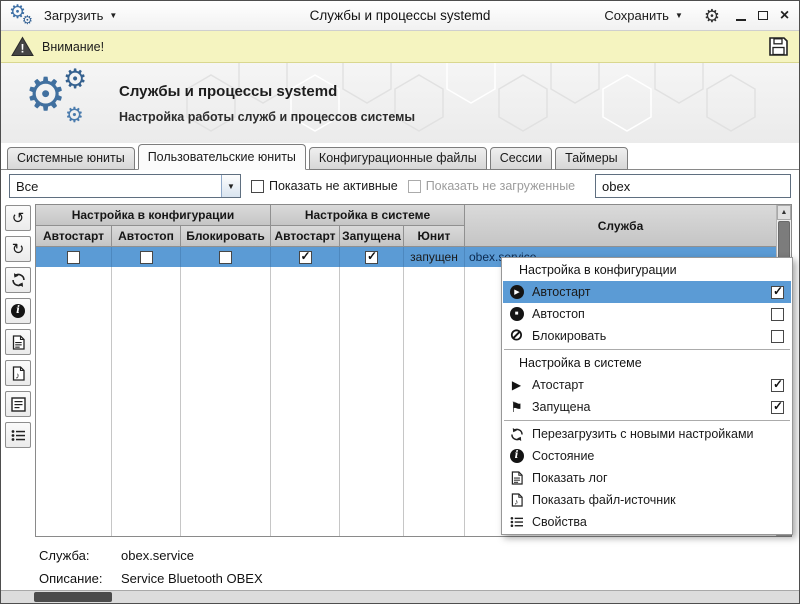 The height and width of the screenshot is (604, 800). Describe the element at coordinates (647, 434) in the screenshot. I see `menu-item-reload: Перезагрузить с новыми настройками` at that location.